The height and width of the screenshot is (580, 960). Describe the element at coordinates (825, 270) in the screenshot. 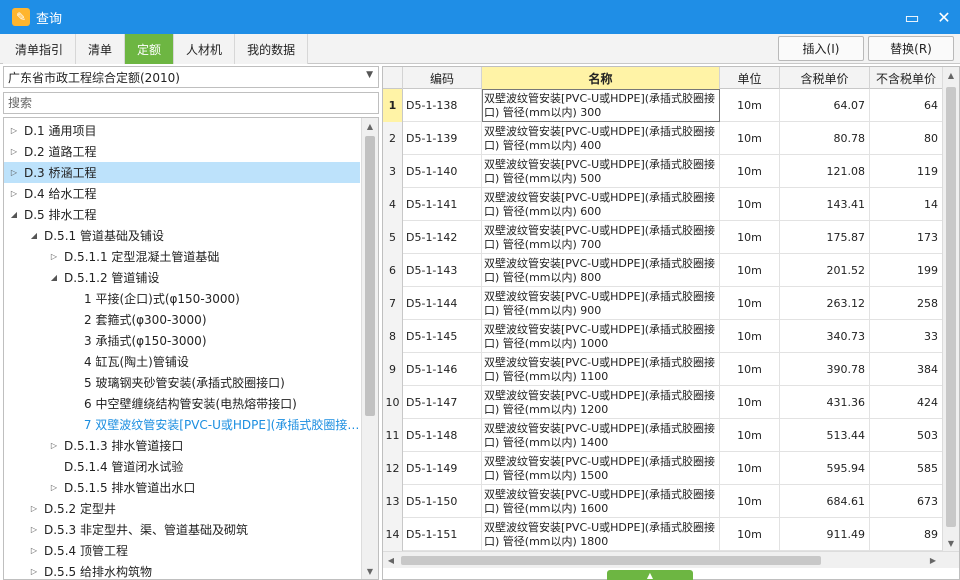

I see `cell-price-tax: 201.52` at that location.